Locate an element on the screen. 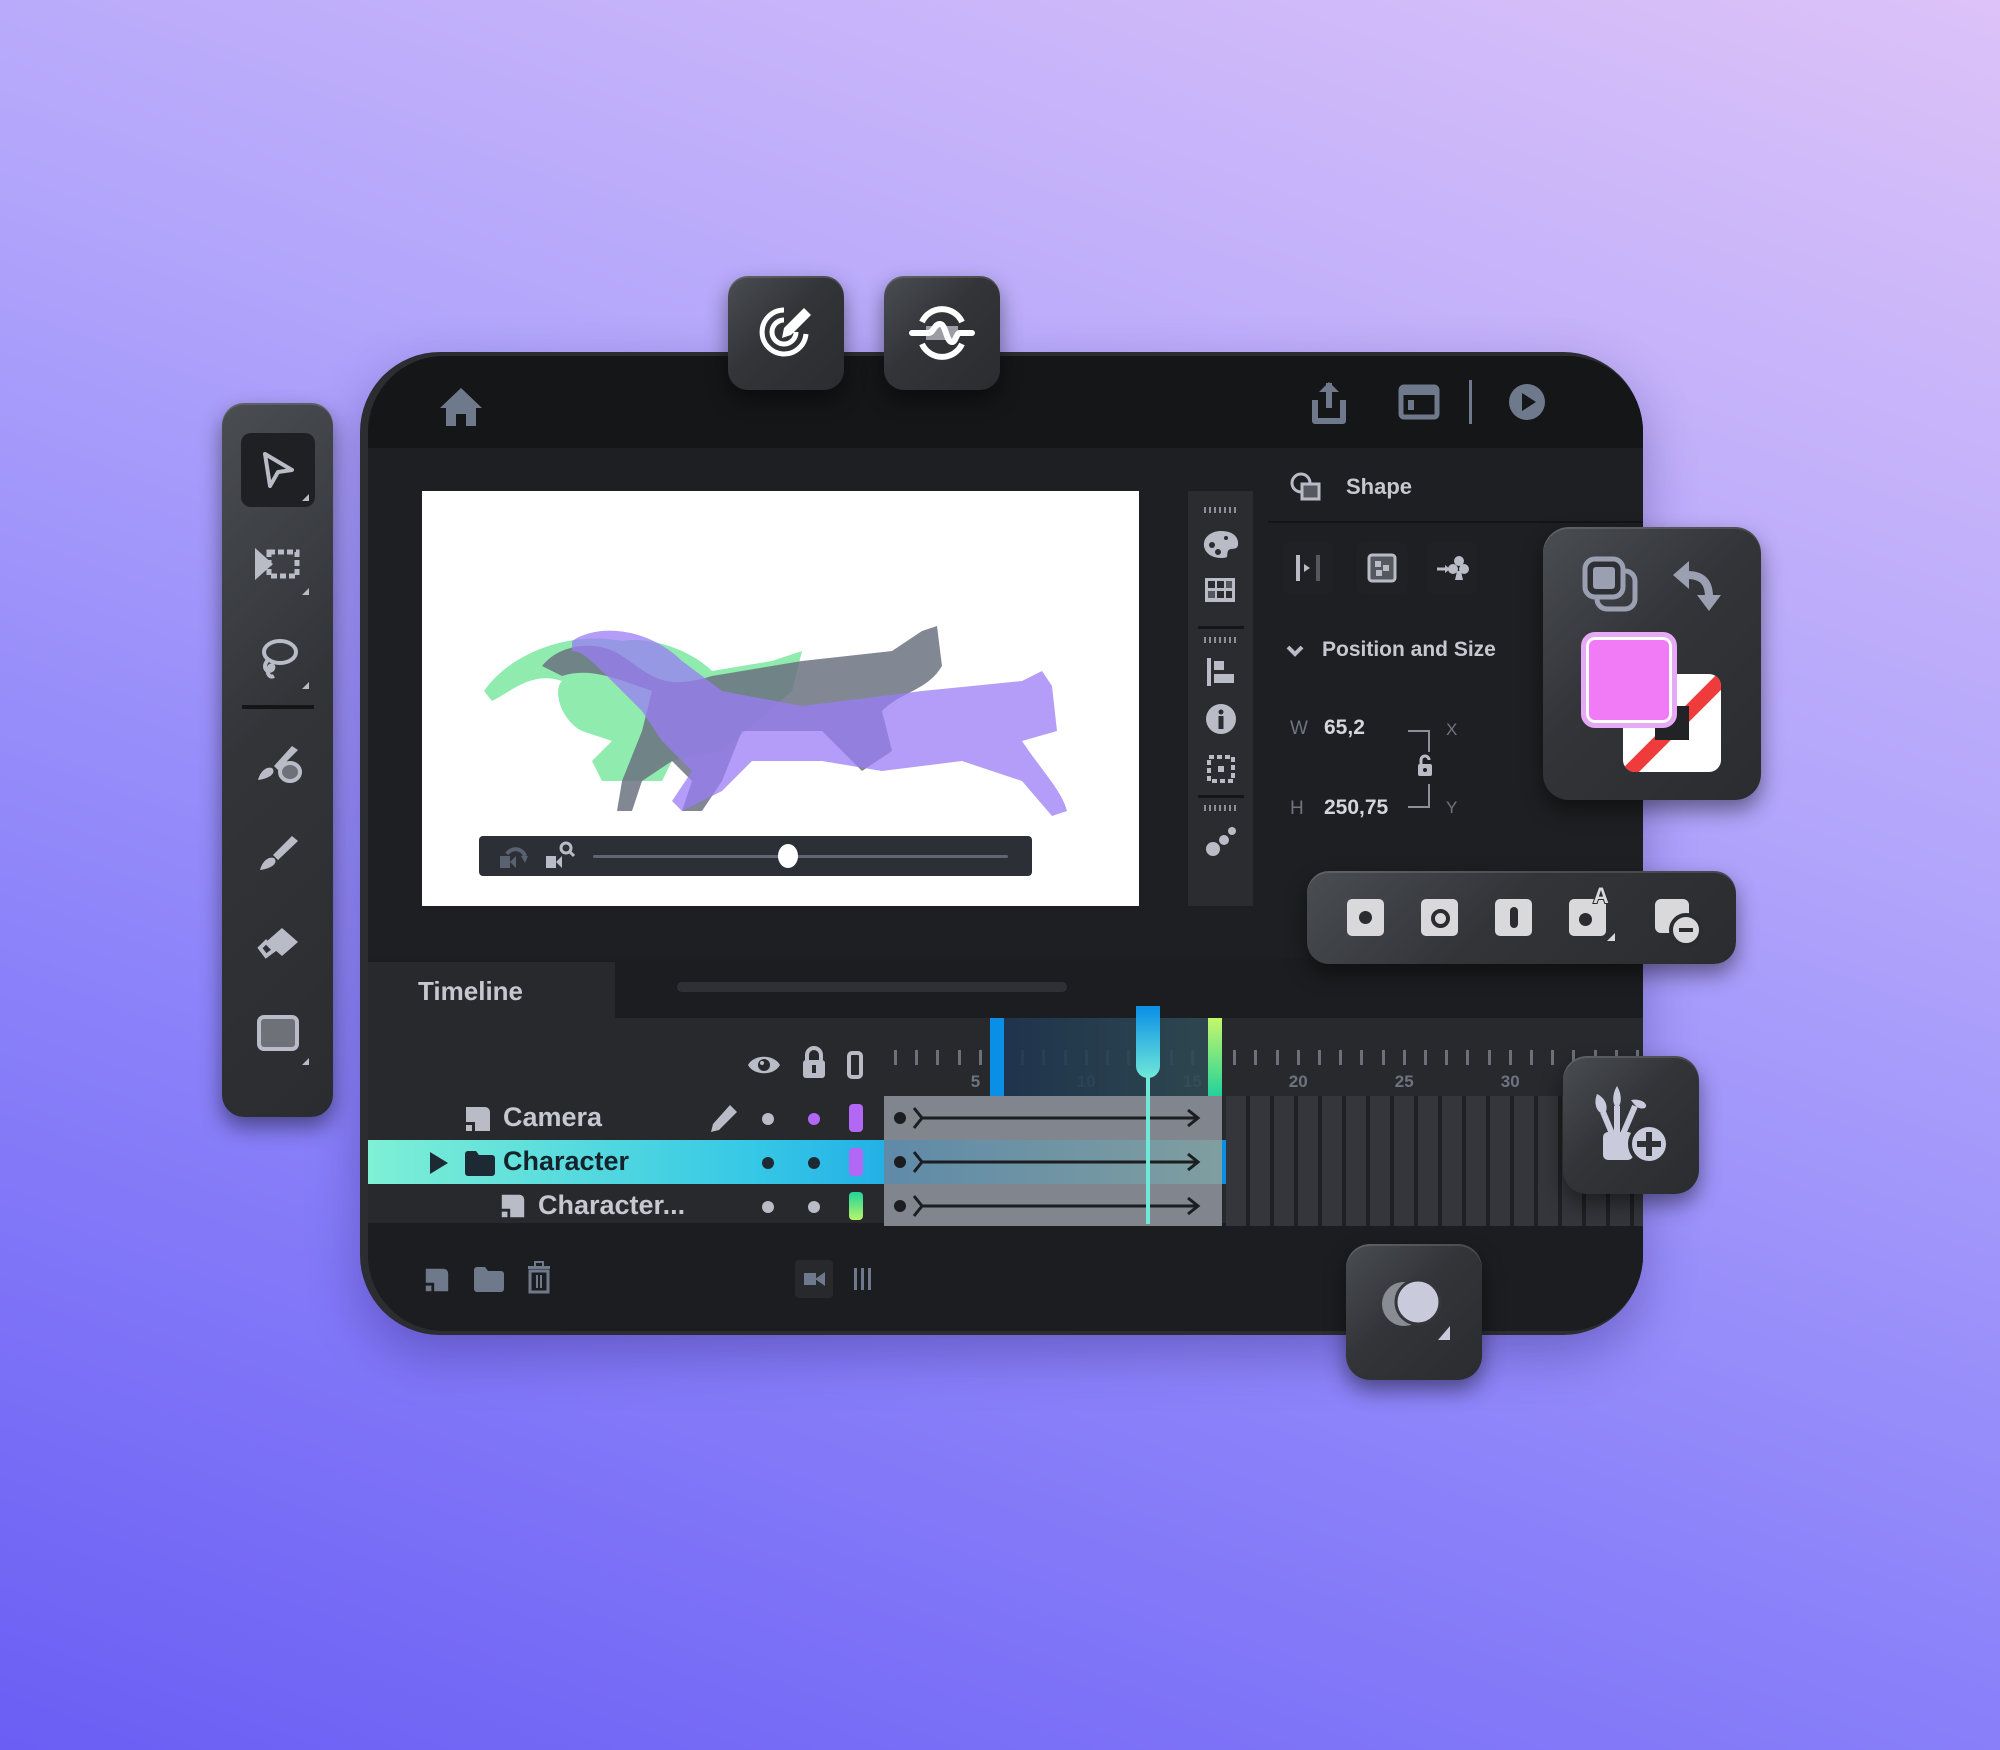 The image size is (2000, 1750). y-label: Y is located at coordinates (1452, 807).